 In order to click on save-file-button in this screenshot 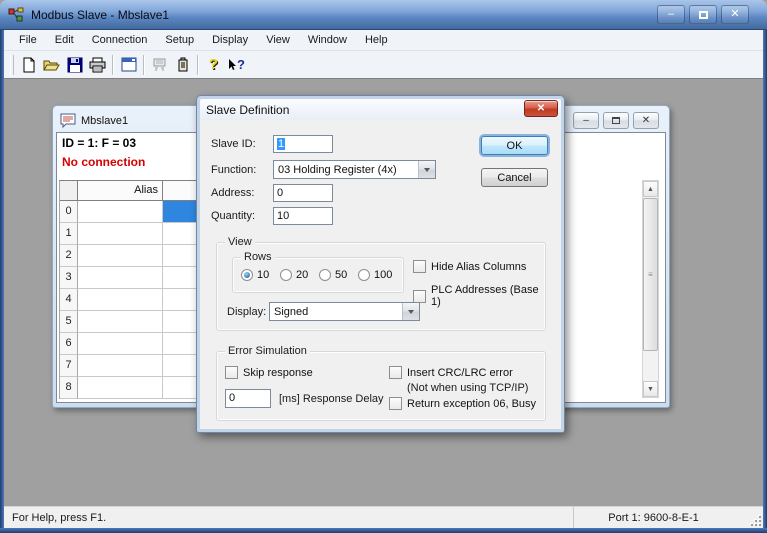, I will do `click(74, 65)`.